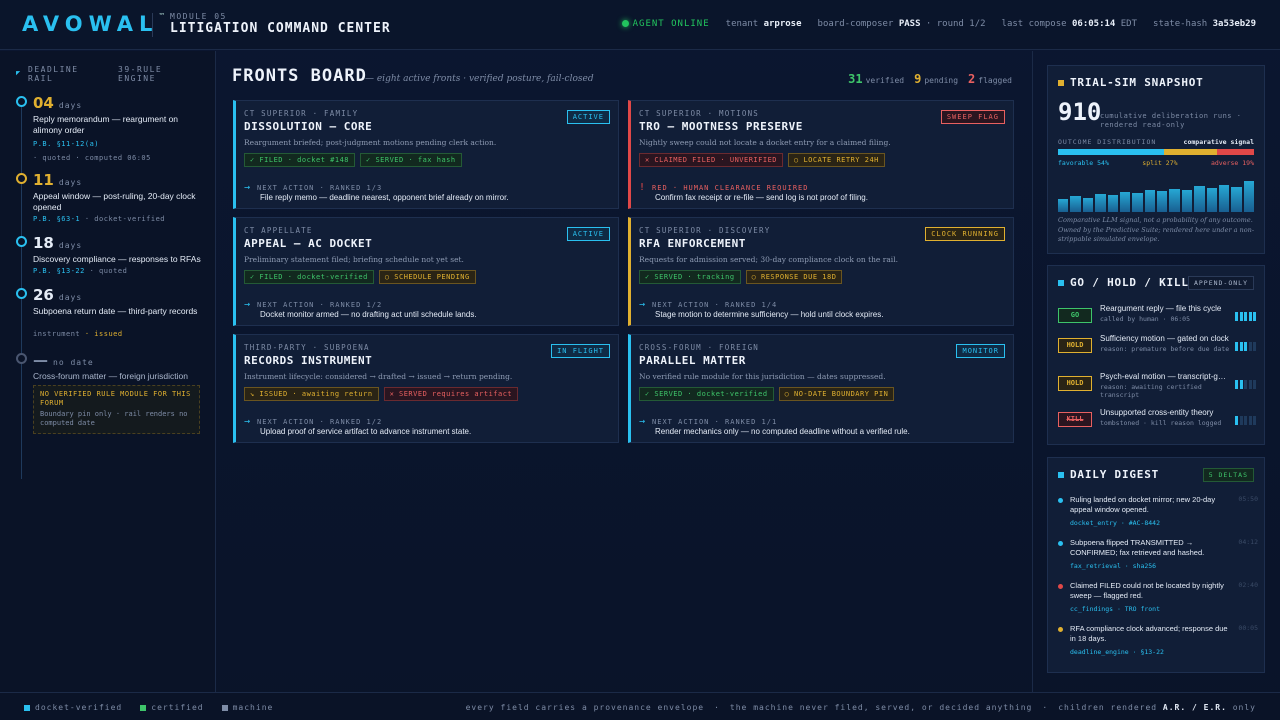 The height and width of the screenshot is (720, 1280). Describe the element at coordinates (1075, 419) in the screenshot. I see `lever-state-kill: KILL` at that location.